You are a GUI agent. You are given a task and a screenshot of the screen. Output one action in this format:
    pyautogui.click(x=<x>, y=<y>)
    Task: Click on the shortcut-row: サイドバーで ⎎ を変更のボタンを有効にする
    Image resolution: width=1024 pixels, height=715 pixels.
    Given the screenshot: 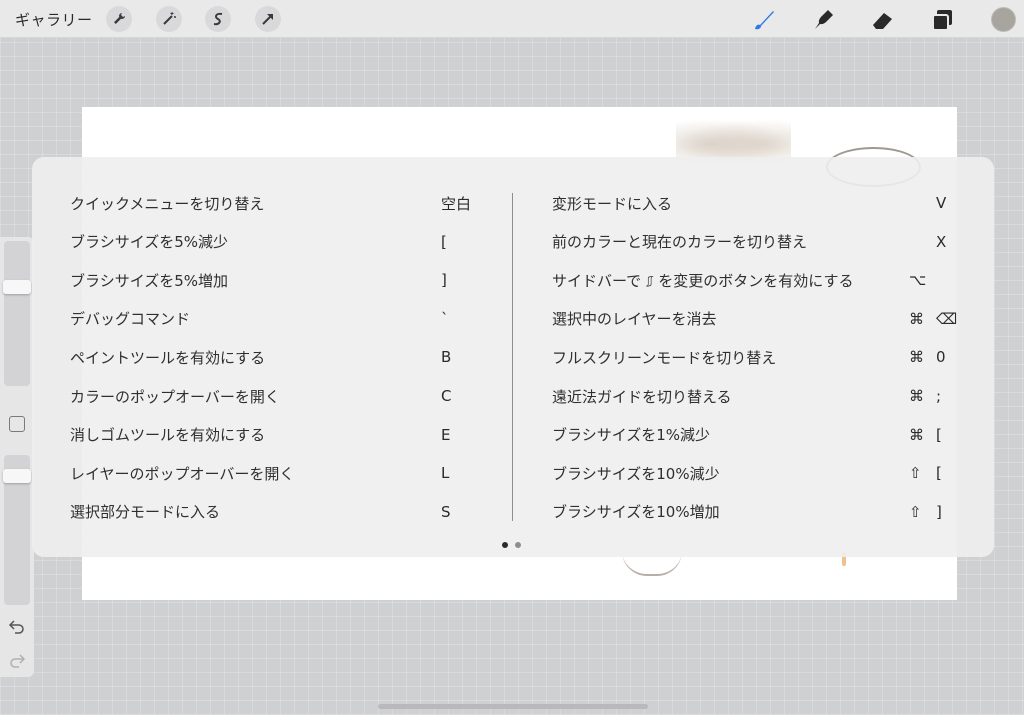 What is the action you would take?
    pyautogui.click(x=702, y=280)
    